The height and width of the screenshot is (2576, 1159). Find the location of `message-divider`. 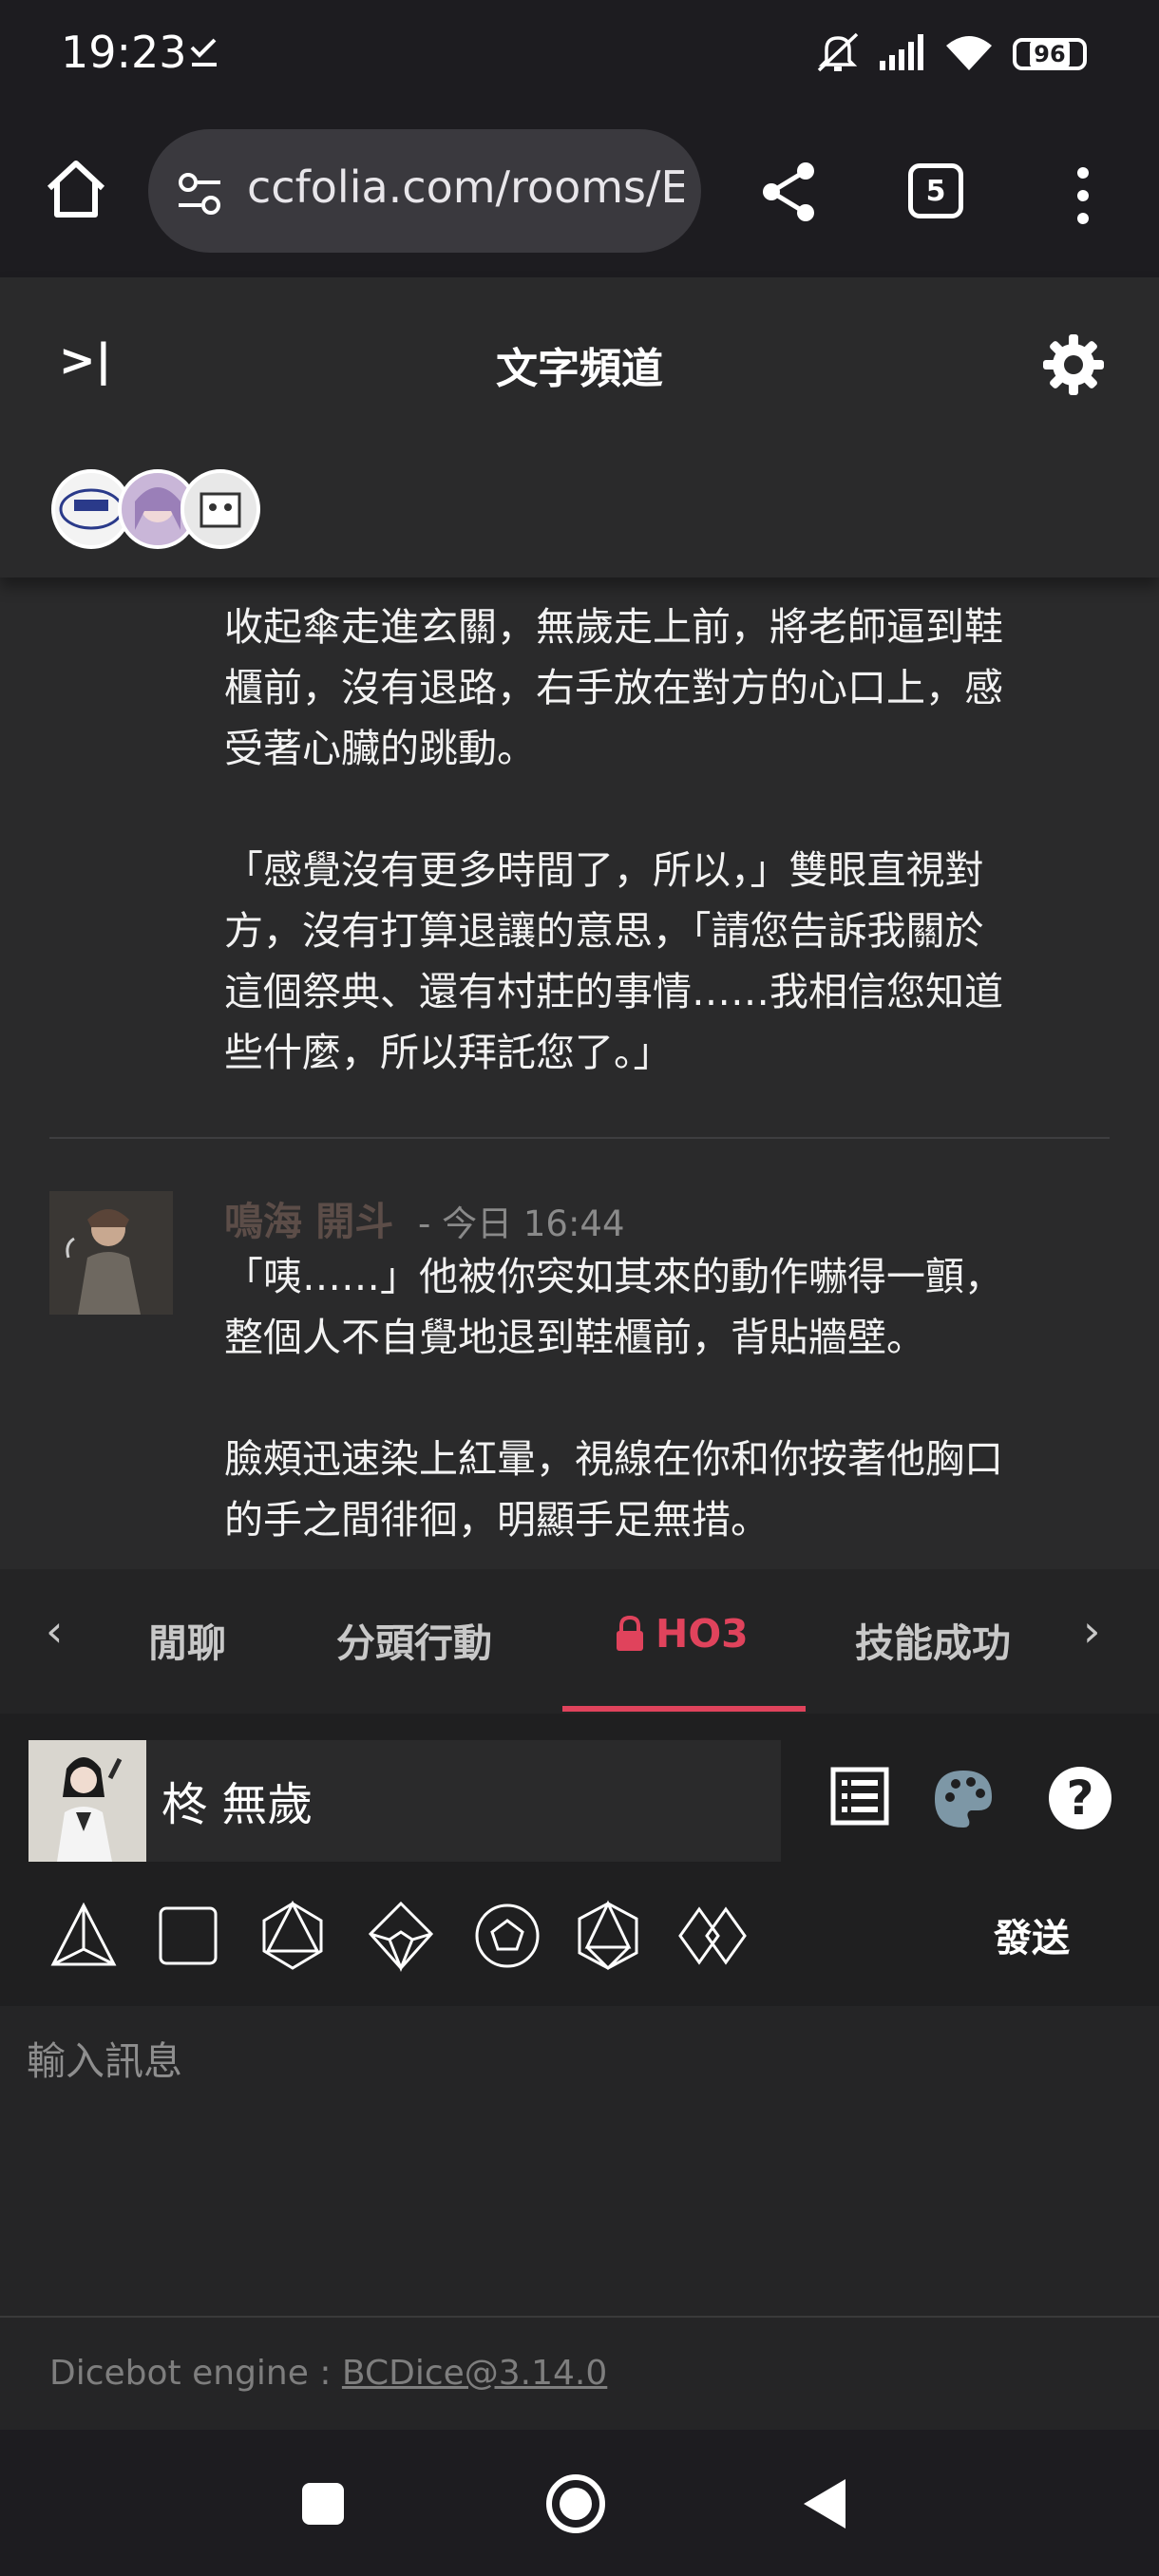

message-divider is located at coordinates (579, 1138).